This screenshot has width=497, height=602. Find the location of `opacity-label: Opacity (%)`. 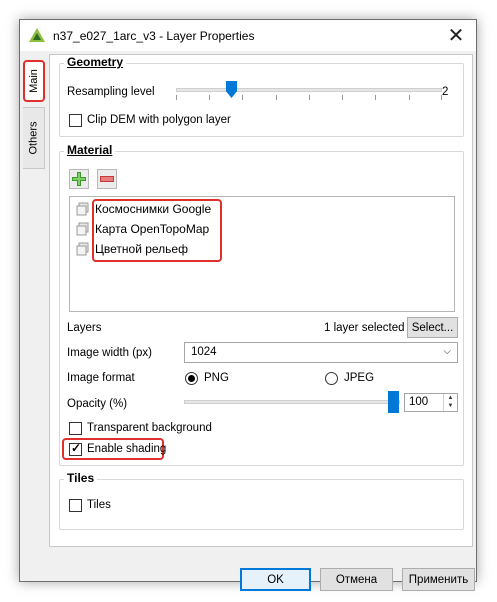

opacity-label: Opacity (%) is located at coordinates (97, 404).